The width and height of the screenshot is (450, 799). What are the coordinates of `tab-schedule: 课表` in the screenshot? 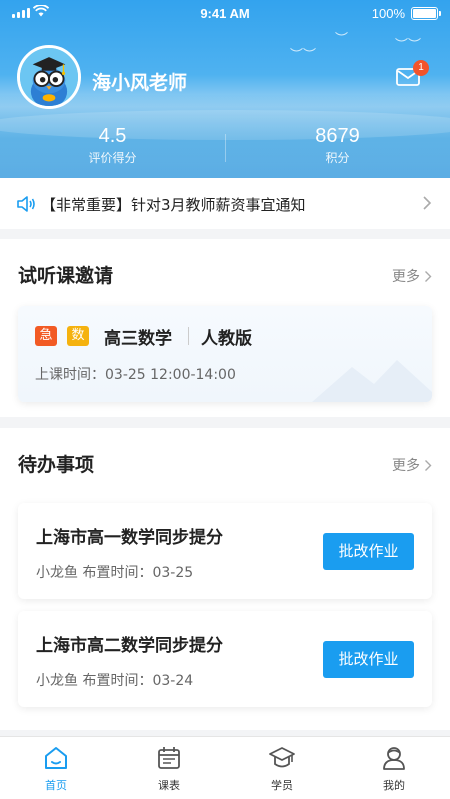 It's located at (169, 768).